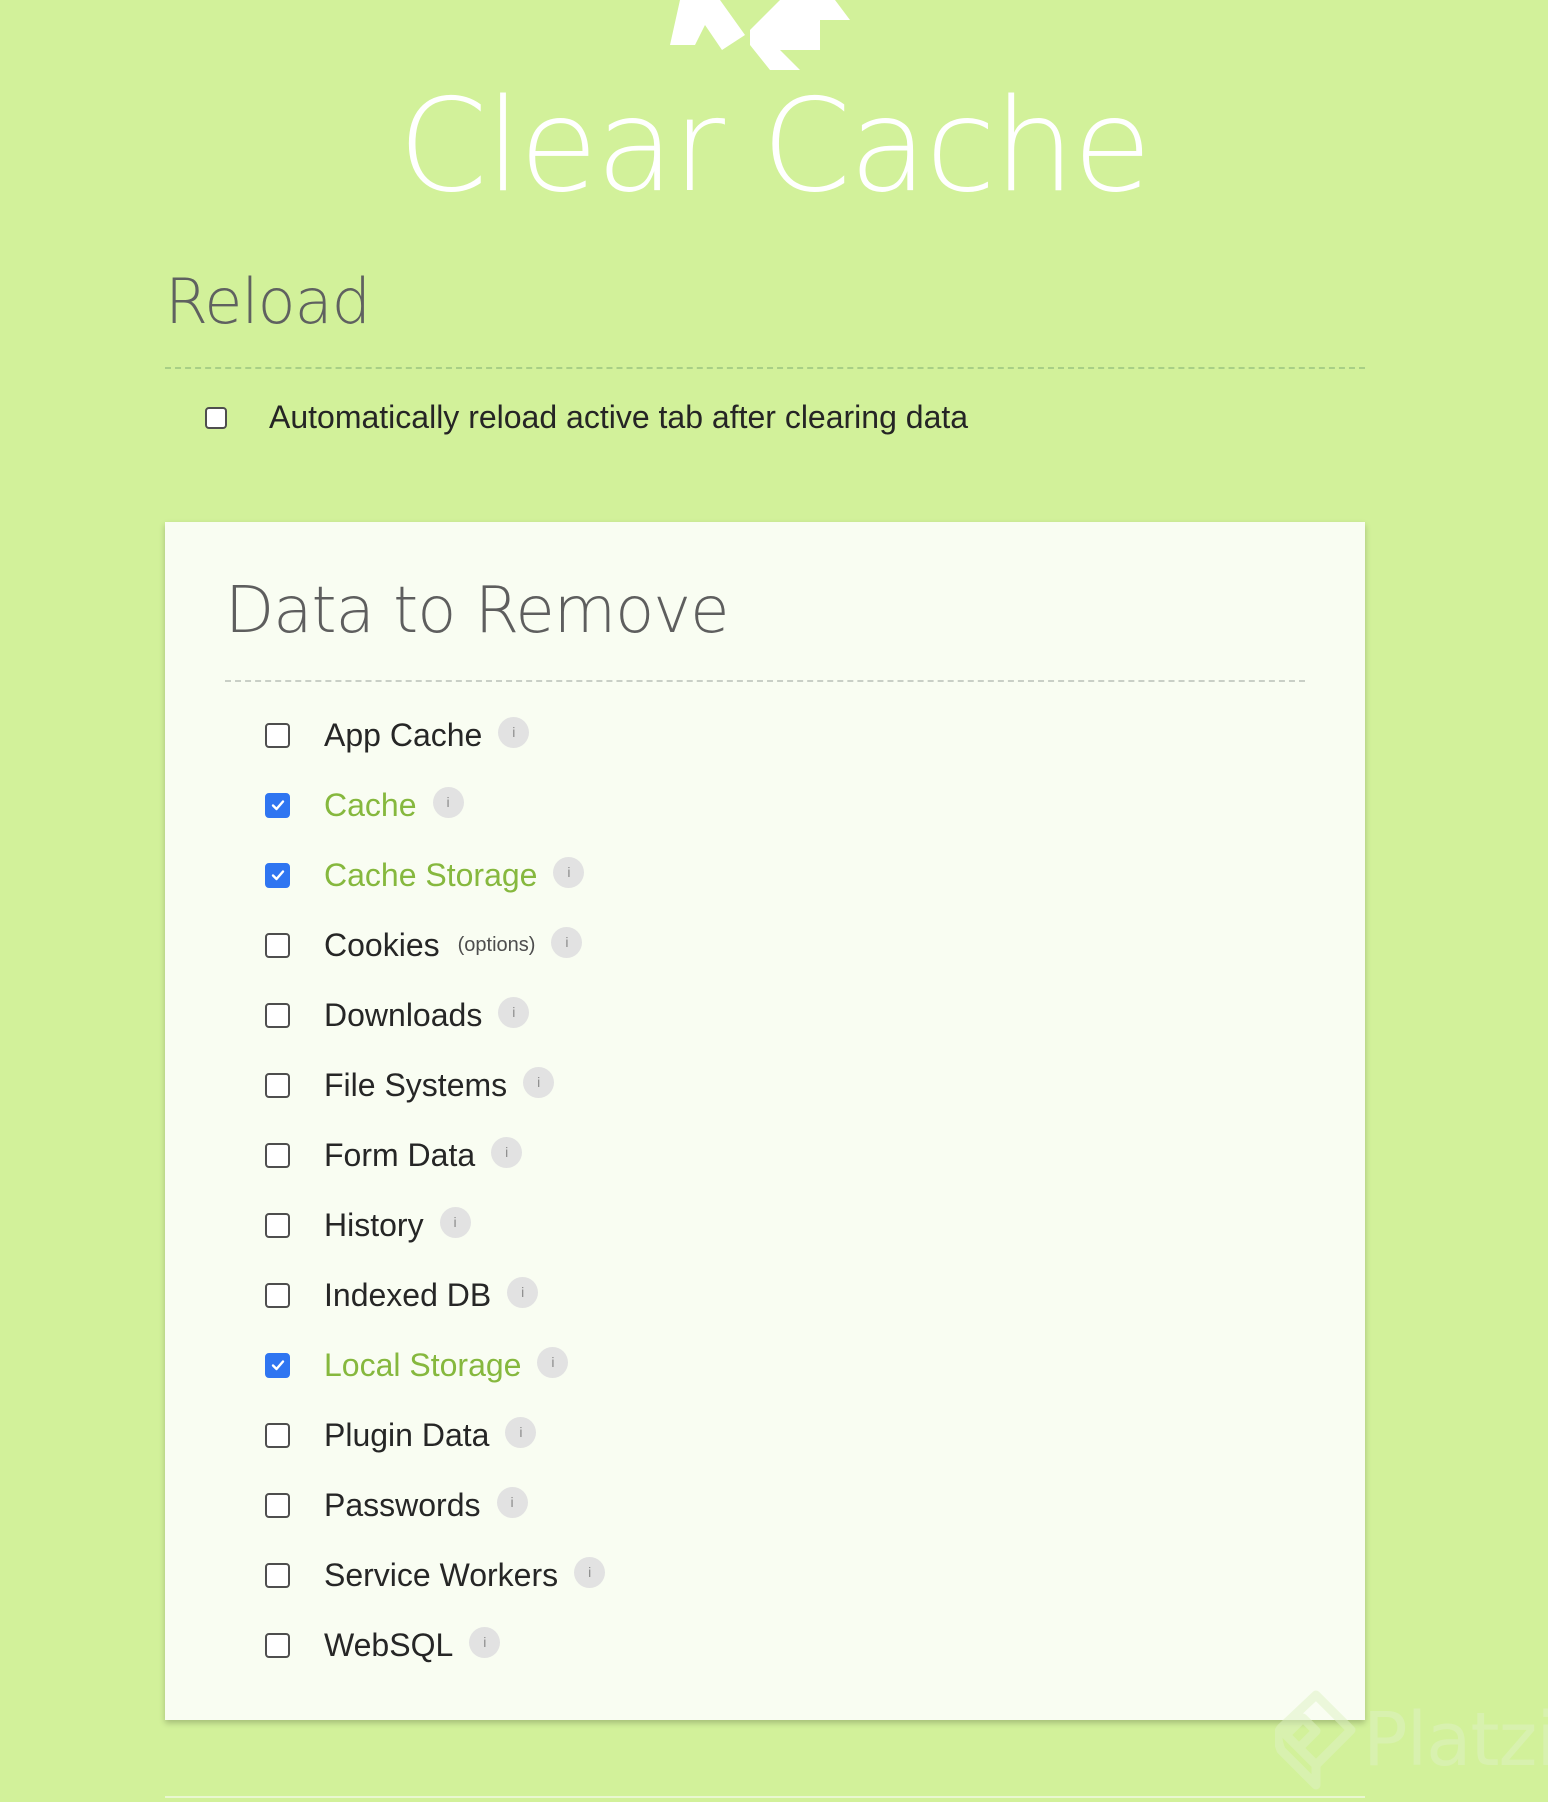 The width and height of the screenshot is (1548, 1802). What do you see at coordinates (785, 735) in the screenshot?
I see `data-type-item-app-cache: App Cache i` at bounding box center [785, 735].